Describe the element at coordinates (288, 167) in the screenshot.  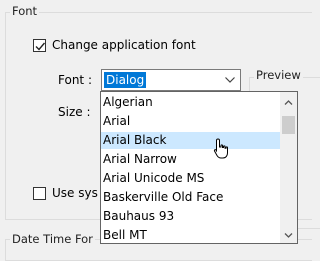
I see `list-scrollbar` at that location.